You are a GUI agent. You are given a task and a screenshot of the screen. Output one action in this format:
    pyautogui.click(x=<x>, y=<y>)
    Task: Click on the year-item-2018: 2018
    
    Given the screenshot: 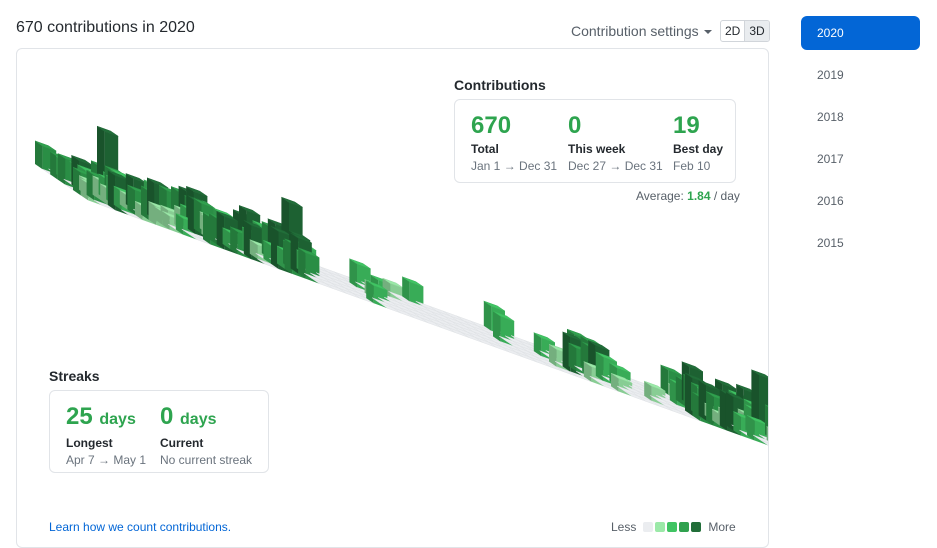 What is the action you would take?
    pyautogui.click(x=860, y=117)
    